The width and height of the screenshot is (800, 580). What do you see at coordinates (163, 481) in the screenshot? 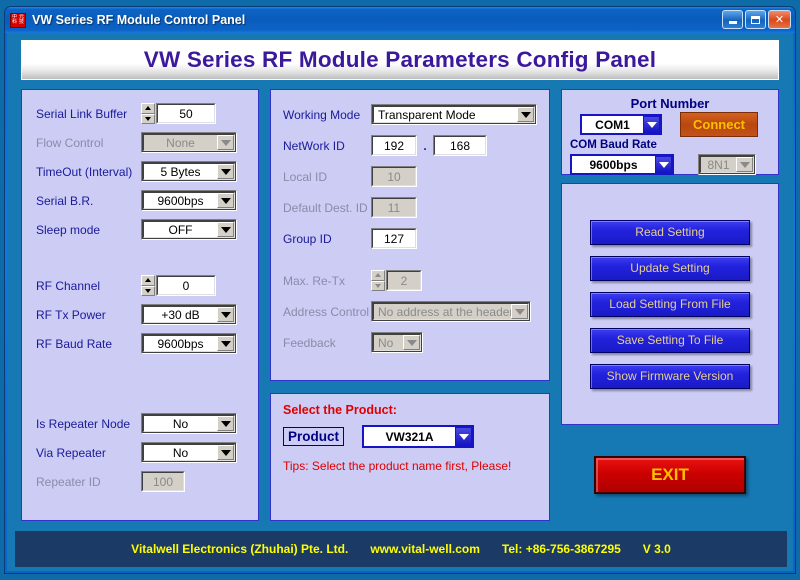
I see `repeater-id-value: 100` at bounding box center [163, 481].